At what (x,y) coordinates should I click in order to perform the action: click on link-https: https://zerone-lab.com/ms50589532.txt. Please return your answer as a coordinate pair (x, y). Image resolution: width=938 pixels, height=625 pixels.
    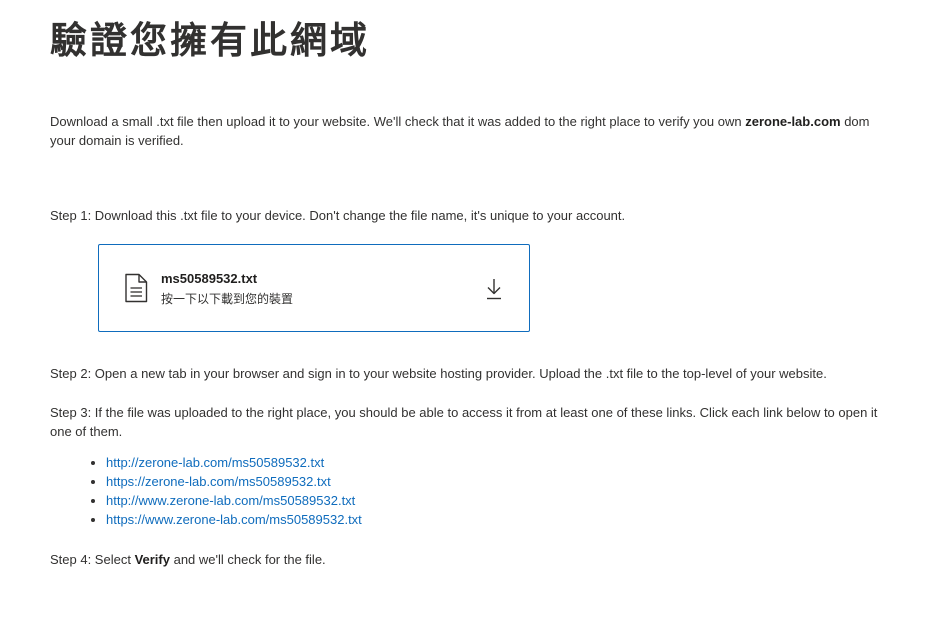
    Looking at the image, I should click on (218, 481).